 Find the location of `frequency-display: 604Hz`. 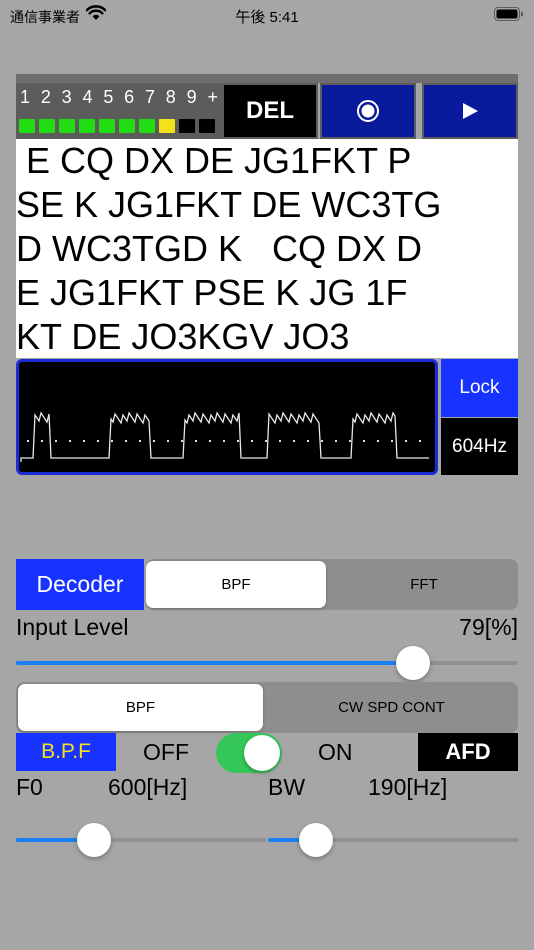

frequency-display: 604Hz is located at coordinates (479, 446).